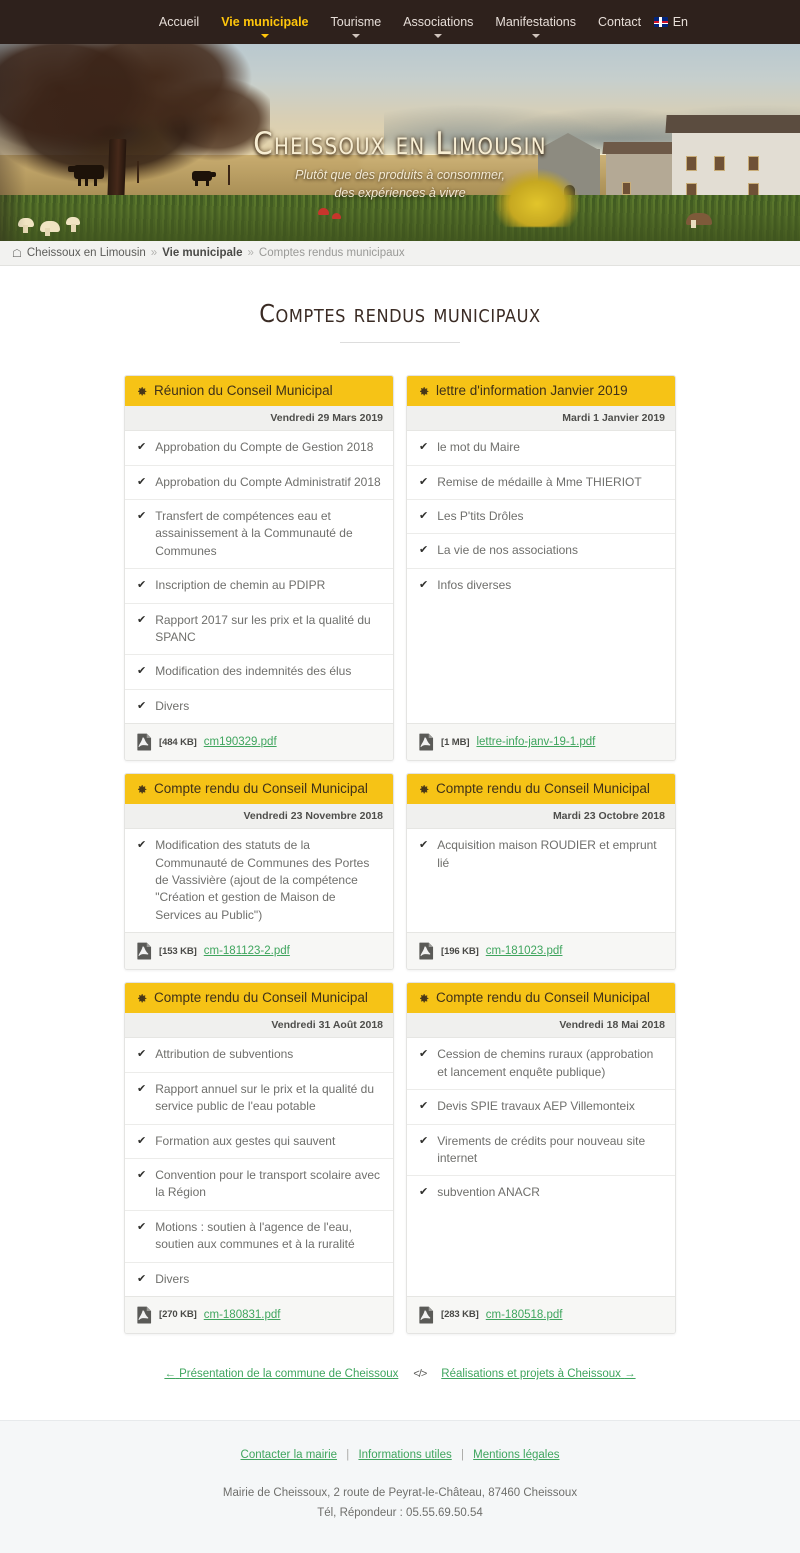 The height and width of the screenshot is (1553, 800). Describe the element at coordinates (289, 1455) in the screenshot. I see `footer-link-contacter-la-mairie: Contacter la mairie` at that location.